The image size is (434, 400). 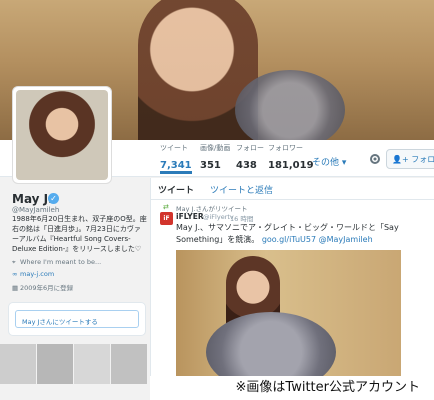 I want to click on follow-label: フォロー, so click(x=422, y=159).